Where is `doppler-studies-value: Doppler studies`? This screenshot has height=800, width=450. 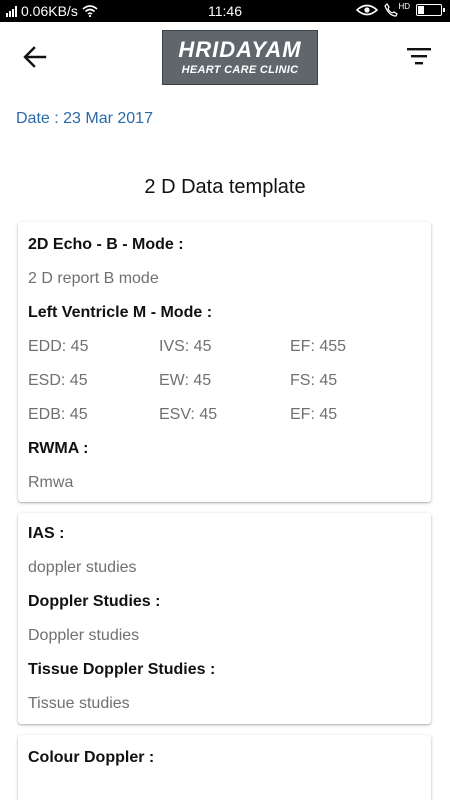
doppler-studies-value: Doppler studies is located at coordinates (84, 635).